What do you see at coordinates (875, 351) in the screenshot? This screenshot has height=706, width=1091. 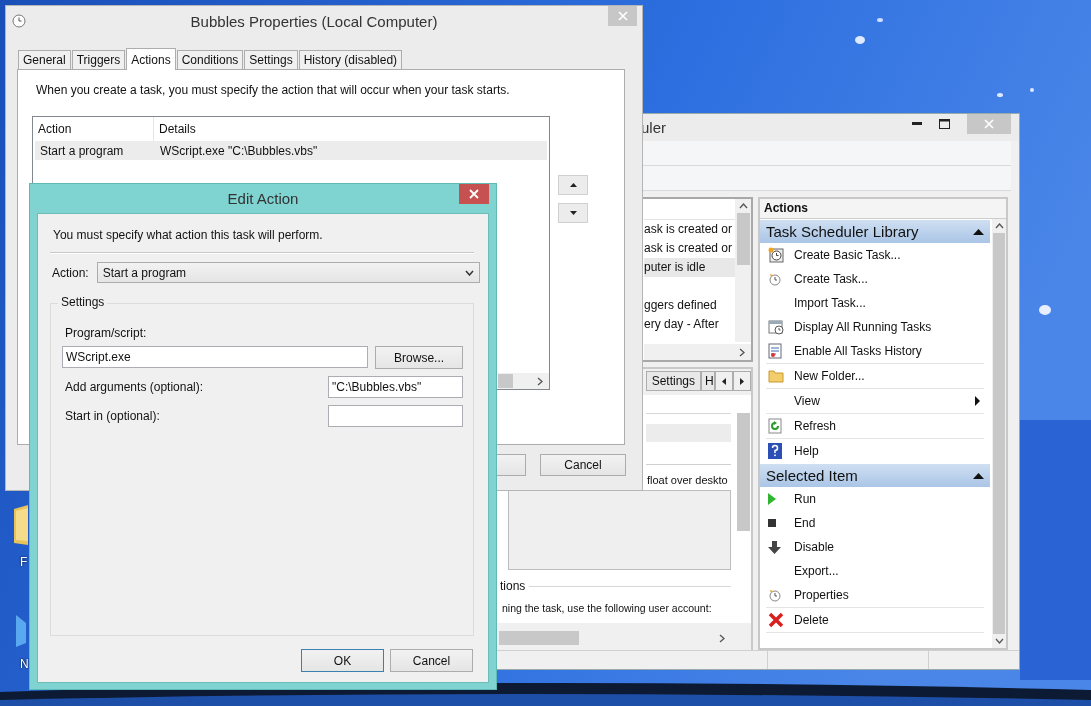 I see `action-item: Enable All Tasks History` at bounding box center [875, 351].